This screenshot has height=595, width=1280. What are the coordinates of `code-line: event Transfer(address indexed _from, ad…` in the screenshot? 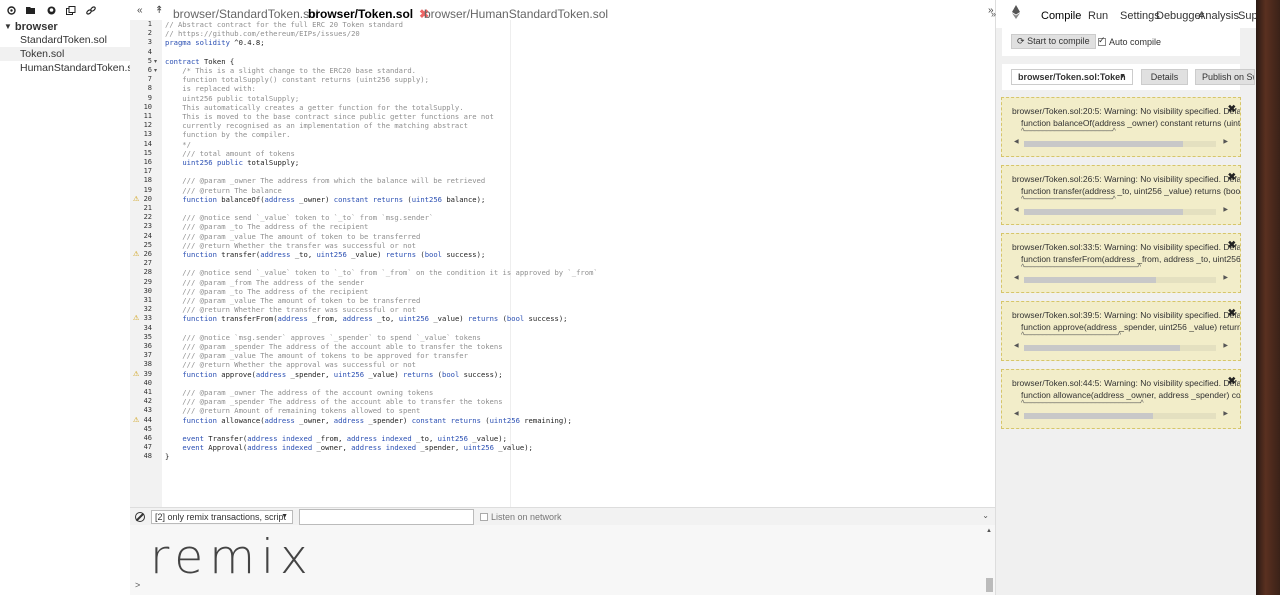 It's located at (336, 438).